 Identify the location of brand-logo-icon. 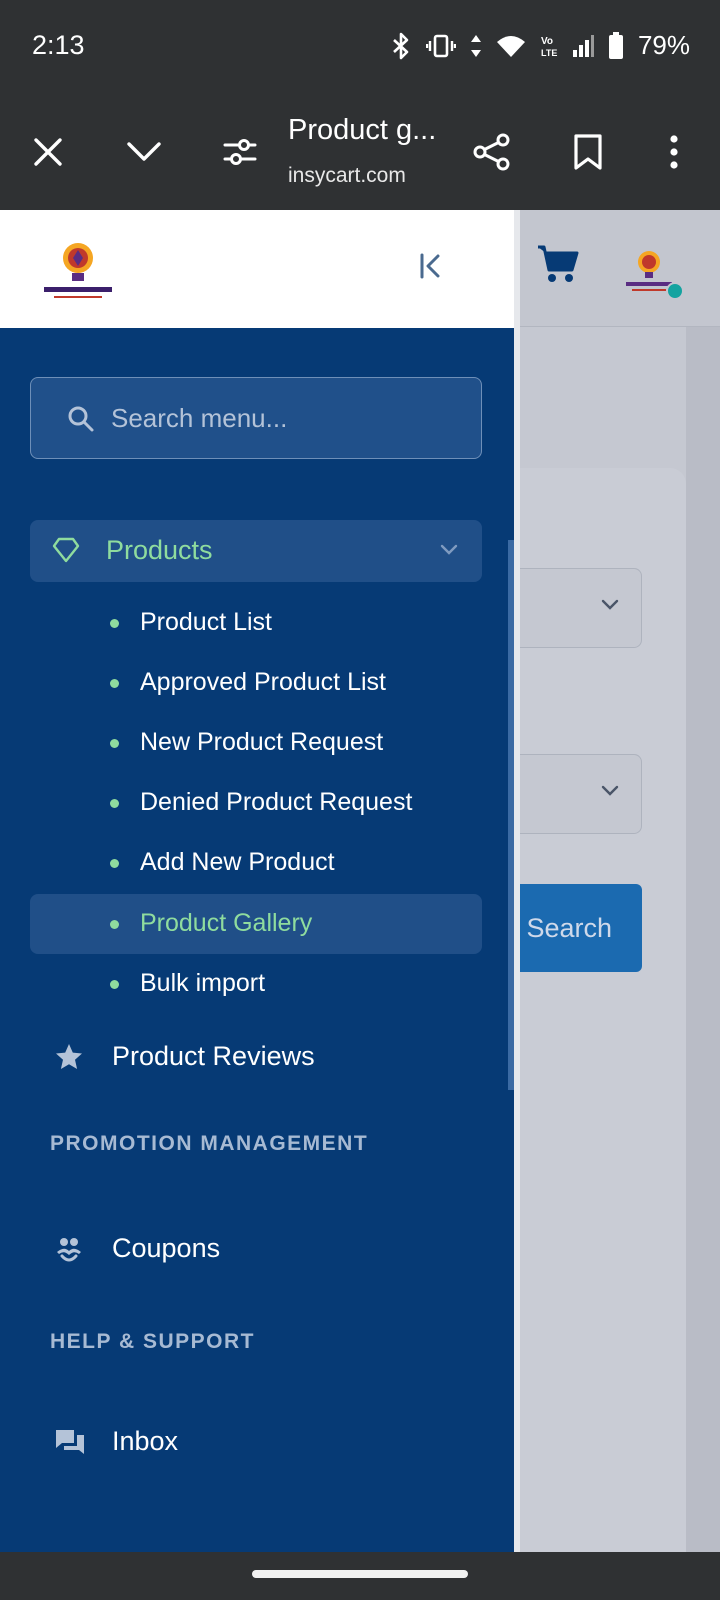
(78, 270).